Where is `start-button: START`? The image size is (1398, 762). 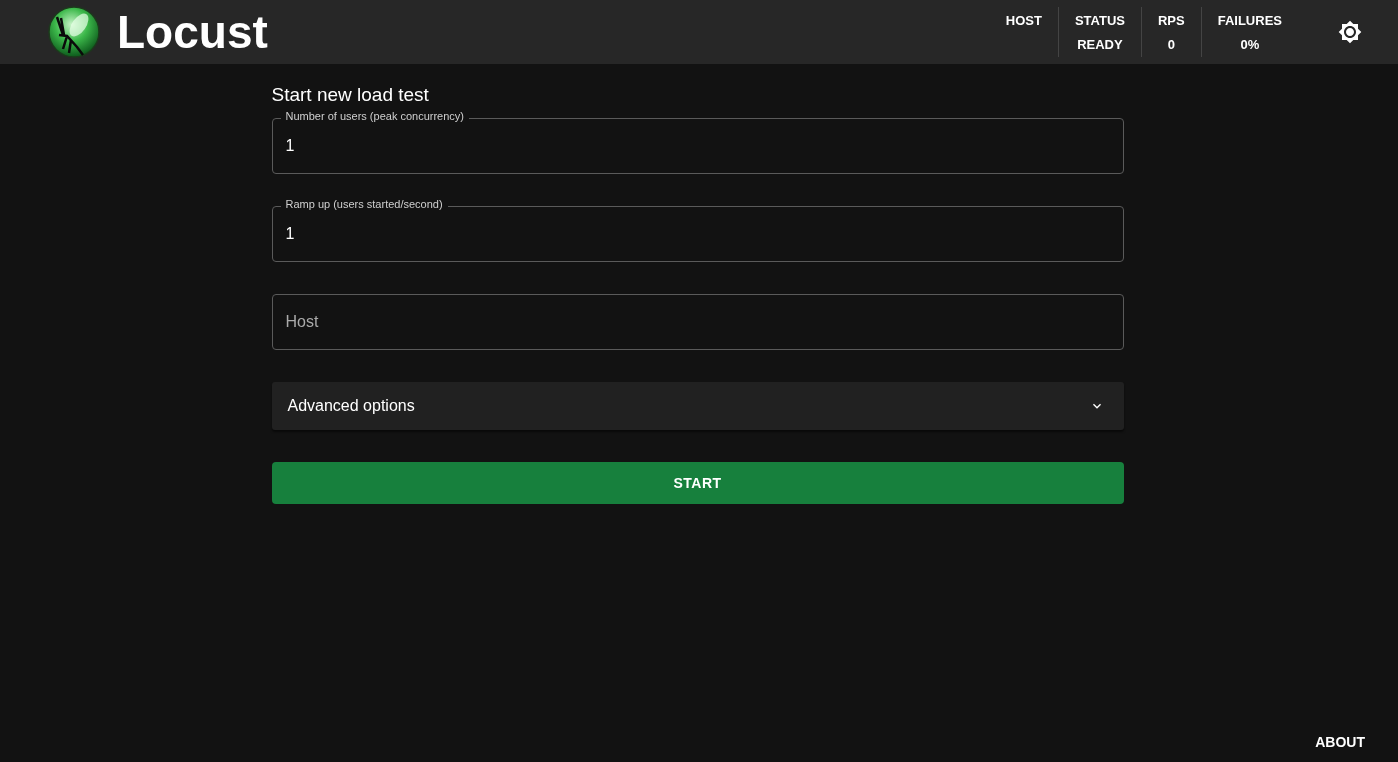
start-button: START is located at coordinates (697, 483).